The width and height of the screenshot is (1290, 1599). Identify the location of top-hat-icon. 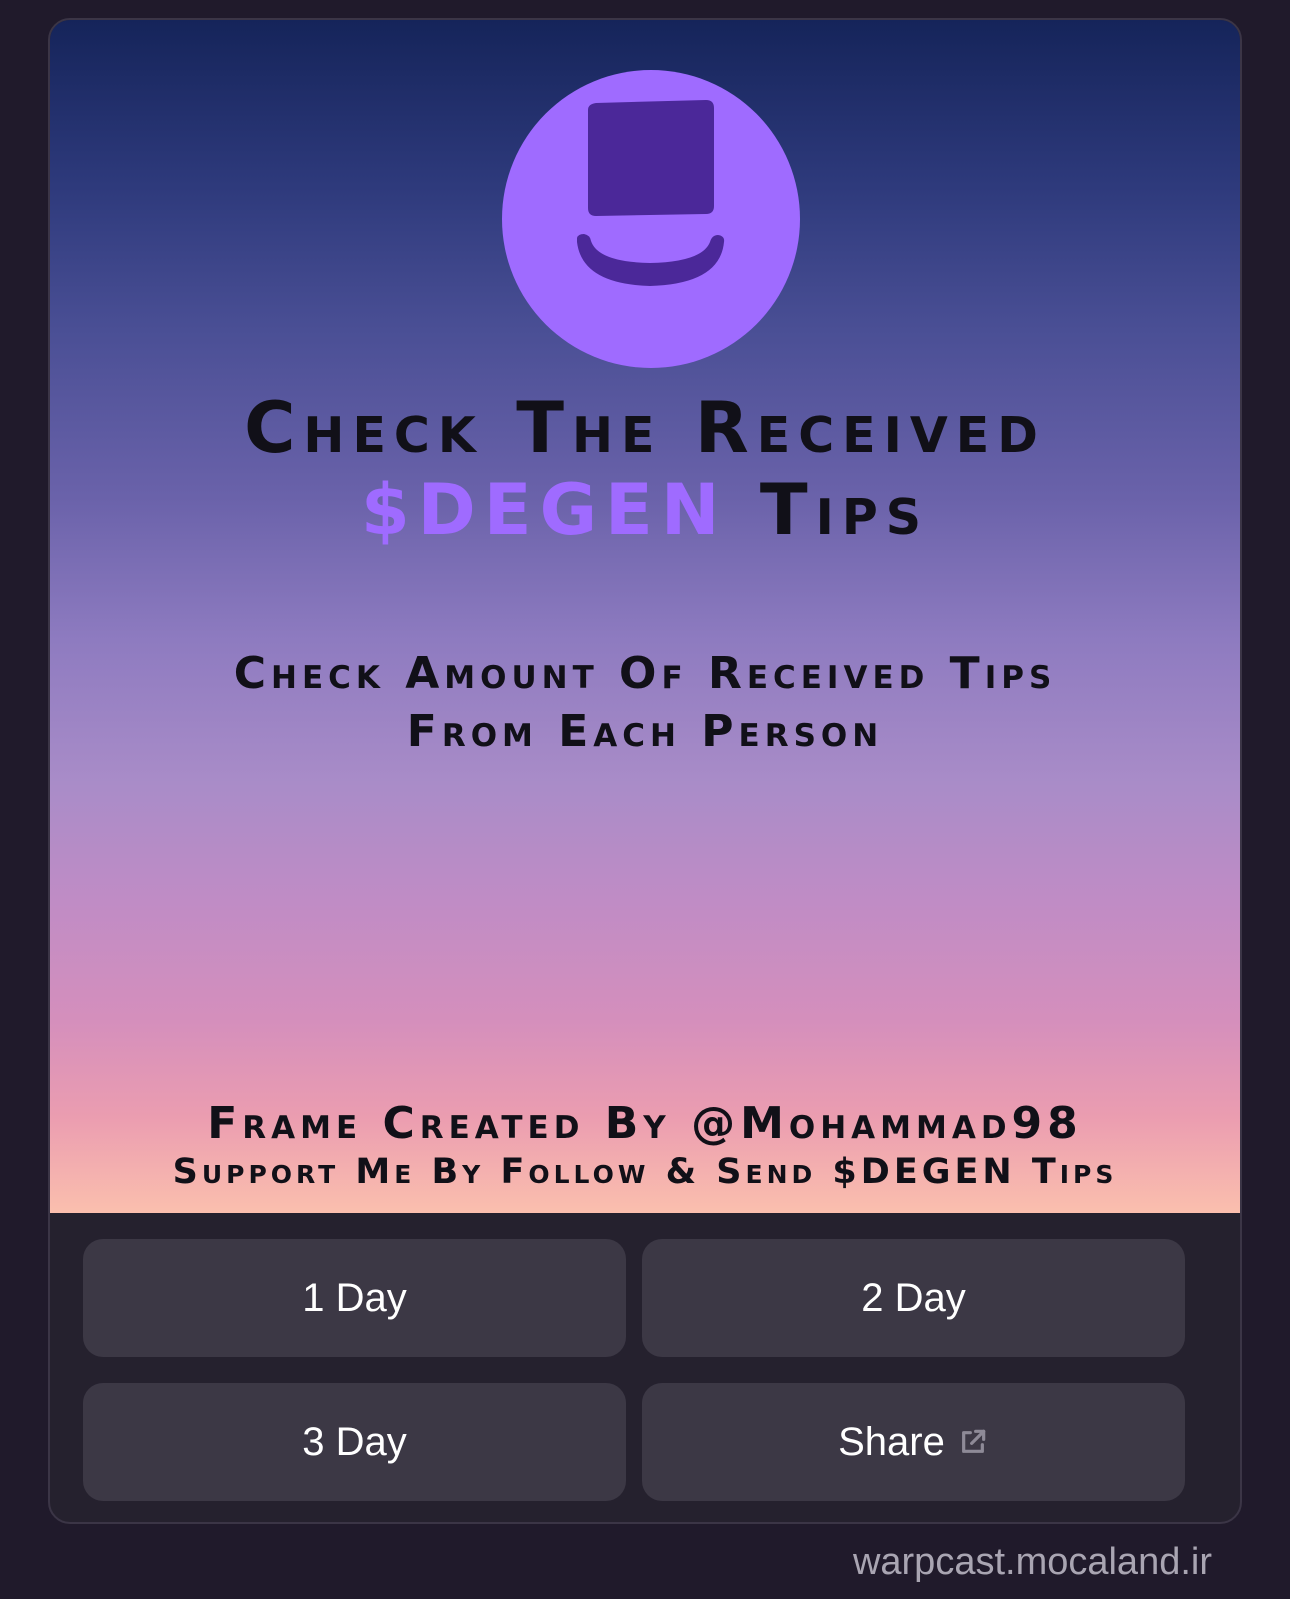
(651, 193).